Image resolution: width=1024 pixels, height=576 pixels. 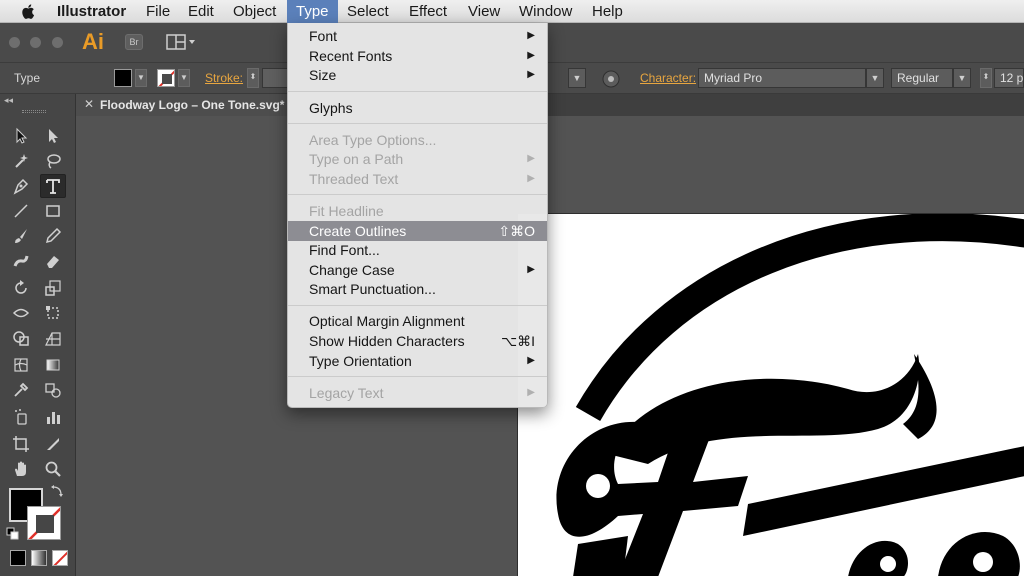 What do you see at coordinates (368, 11) in the screenshot?
I see `menu-select: Select` at bounding box center [368, 11].